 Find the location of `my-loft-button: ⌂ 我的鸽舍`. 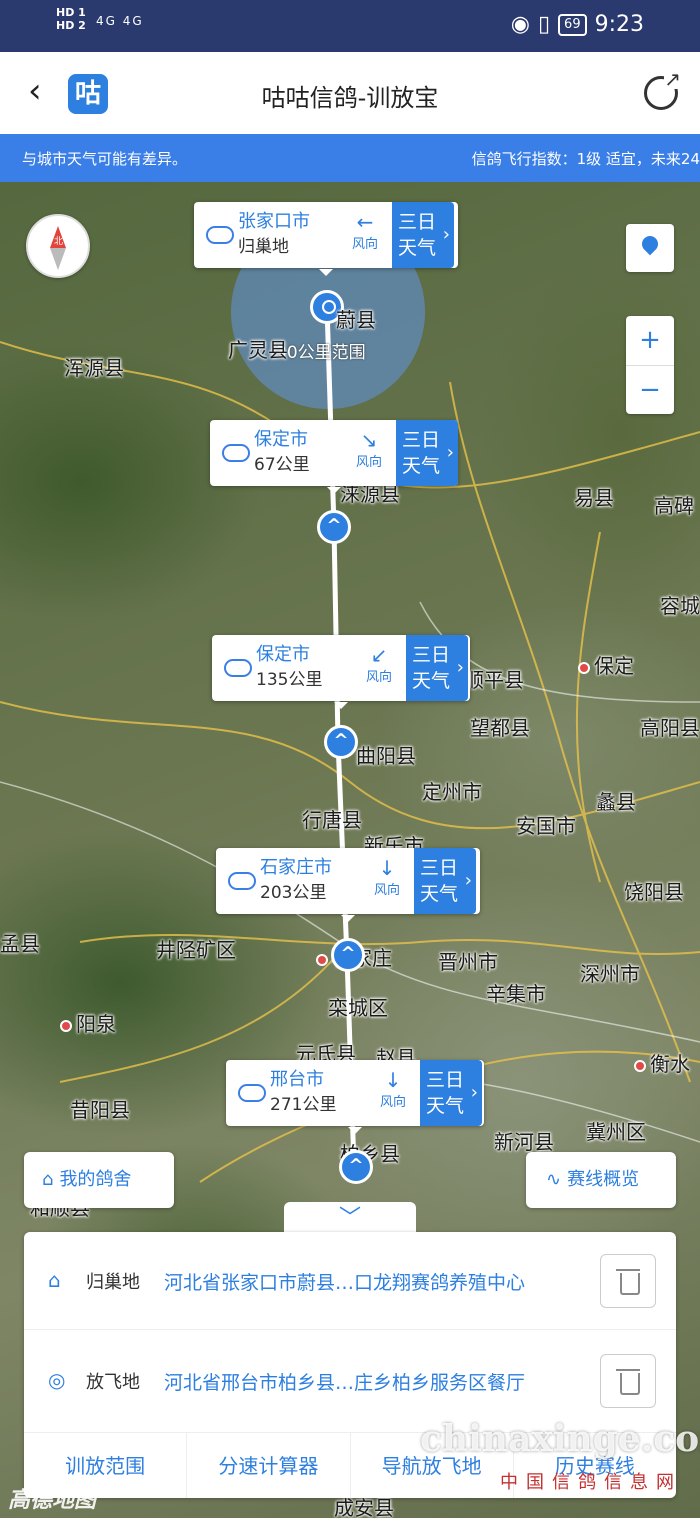

my-loft-button: ⌂ 我的鸽舍 is located at coordinates (99, 1180).